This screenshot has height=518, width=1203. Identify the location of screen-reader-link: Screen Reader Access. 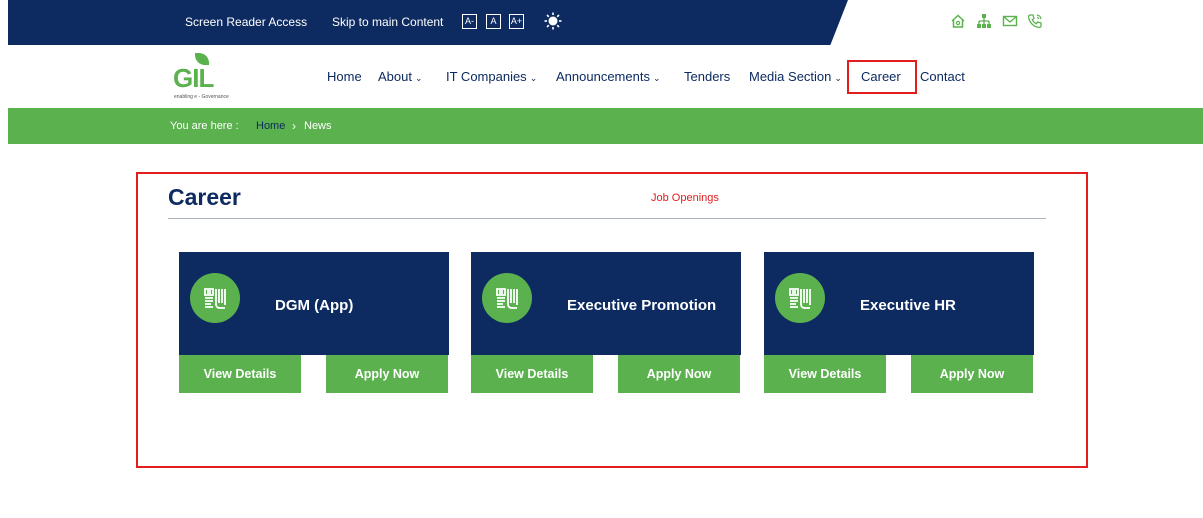
(246, 22).